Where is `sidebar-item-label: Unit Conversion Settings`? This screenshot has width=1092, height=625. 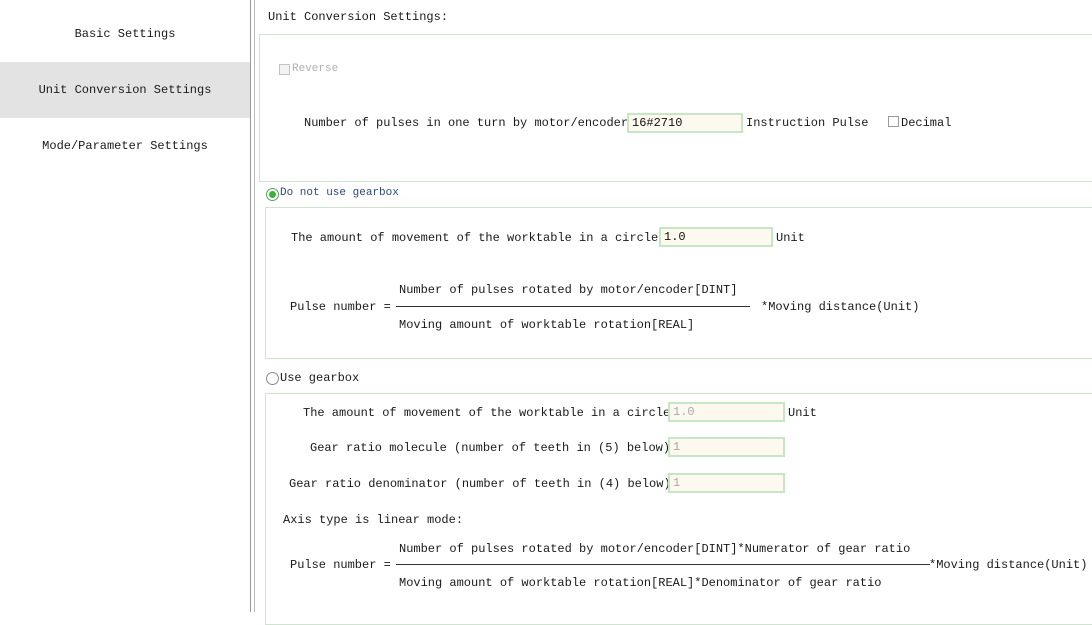
sidebar-item-label: Unit Conversion Settings is located at coordinates (125, 90).